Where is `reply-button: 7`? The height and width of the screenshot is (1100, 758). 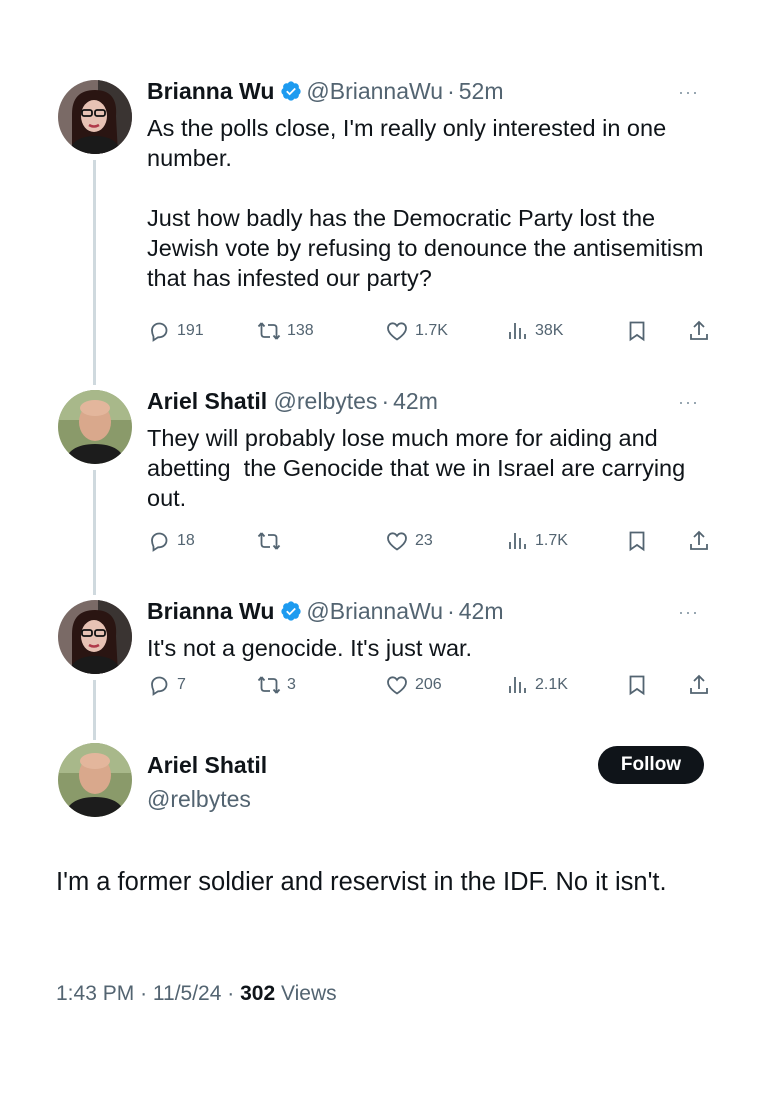
reply-button: 7 is located at coordinates (166, 685).